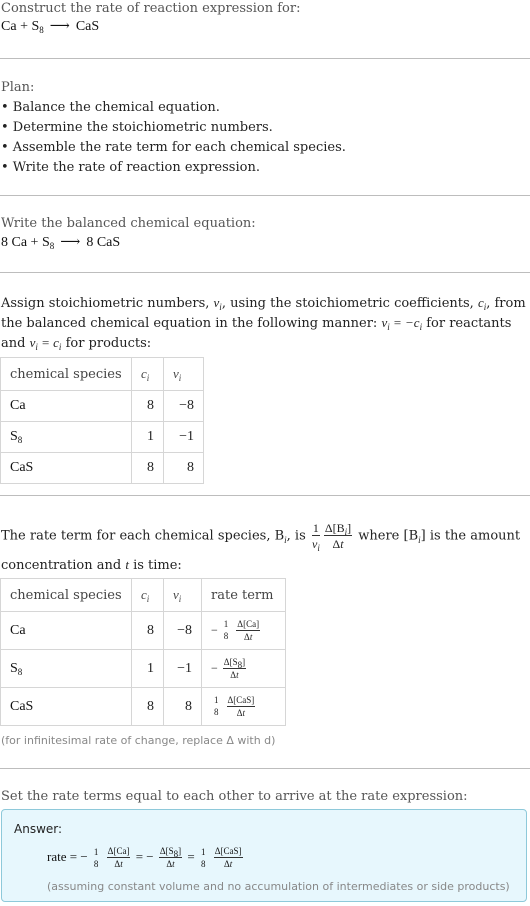 The width and height of the screenshot is (530, 906). I want to click on nu-i-symbol: νi, so click(217, 303).